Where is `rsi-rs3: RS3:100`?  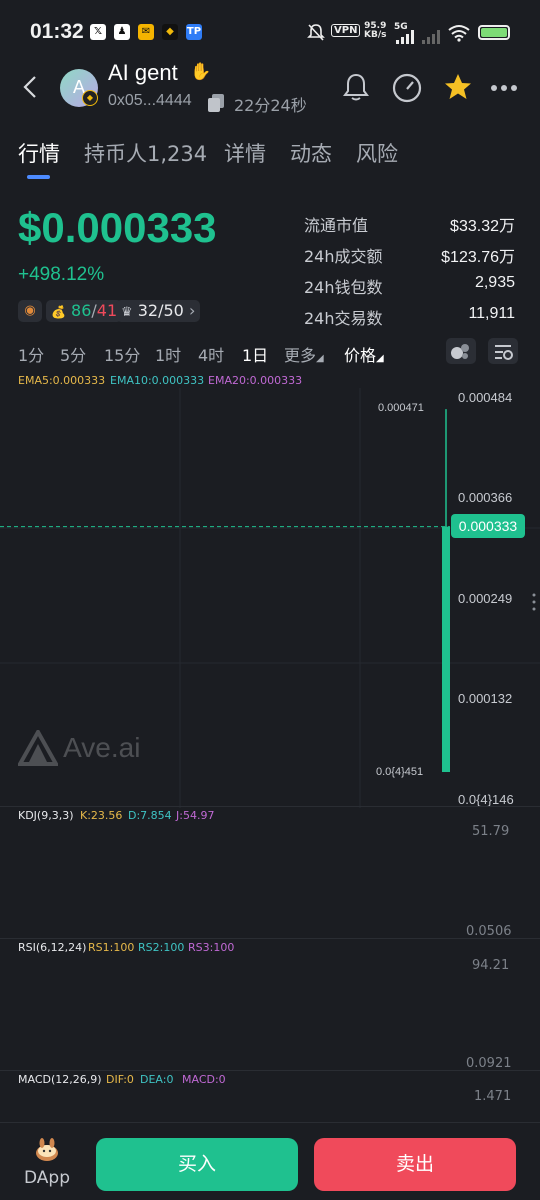 rsi-rs3: RS3:100 is located at coordinates (211, 947).